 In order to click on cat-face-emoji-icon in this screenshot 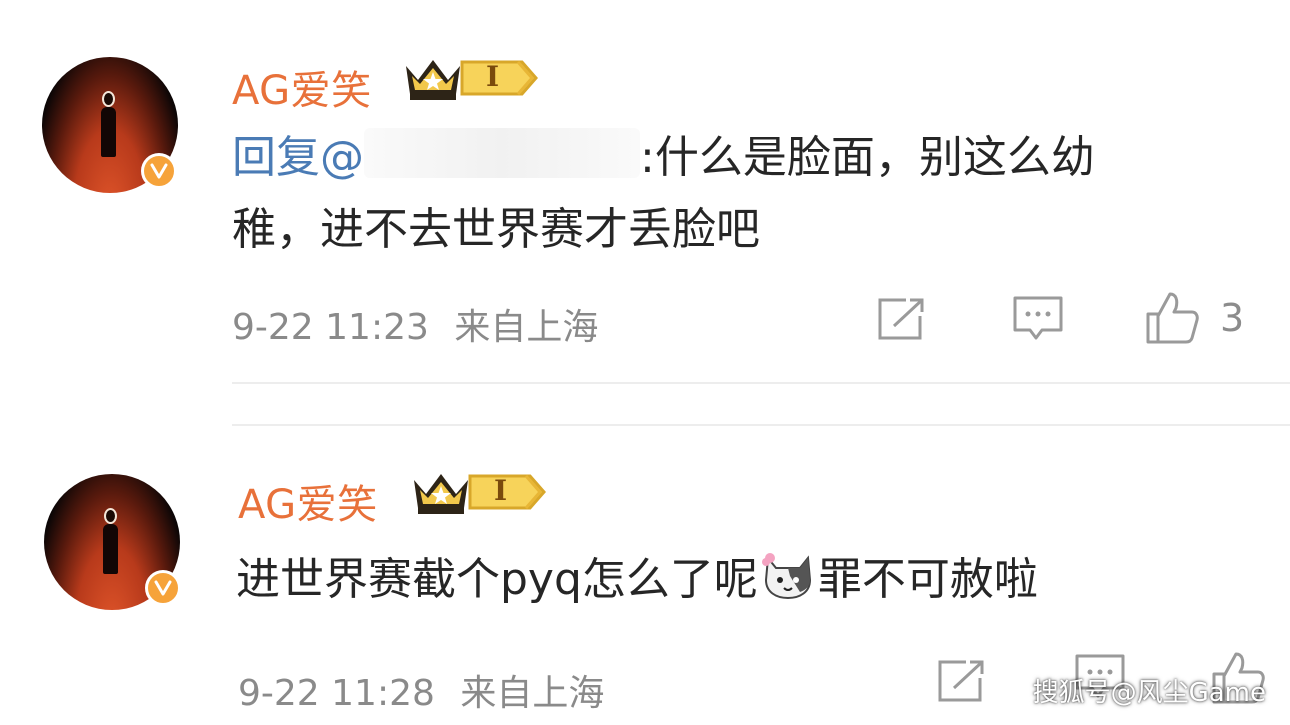, I will do `click(788, 575)`.